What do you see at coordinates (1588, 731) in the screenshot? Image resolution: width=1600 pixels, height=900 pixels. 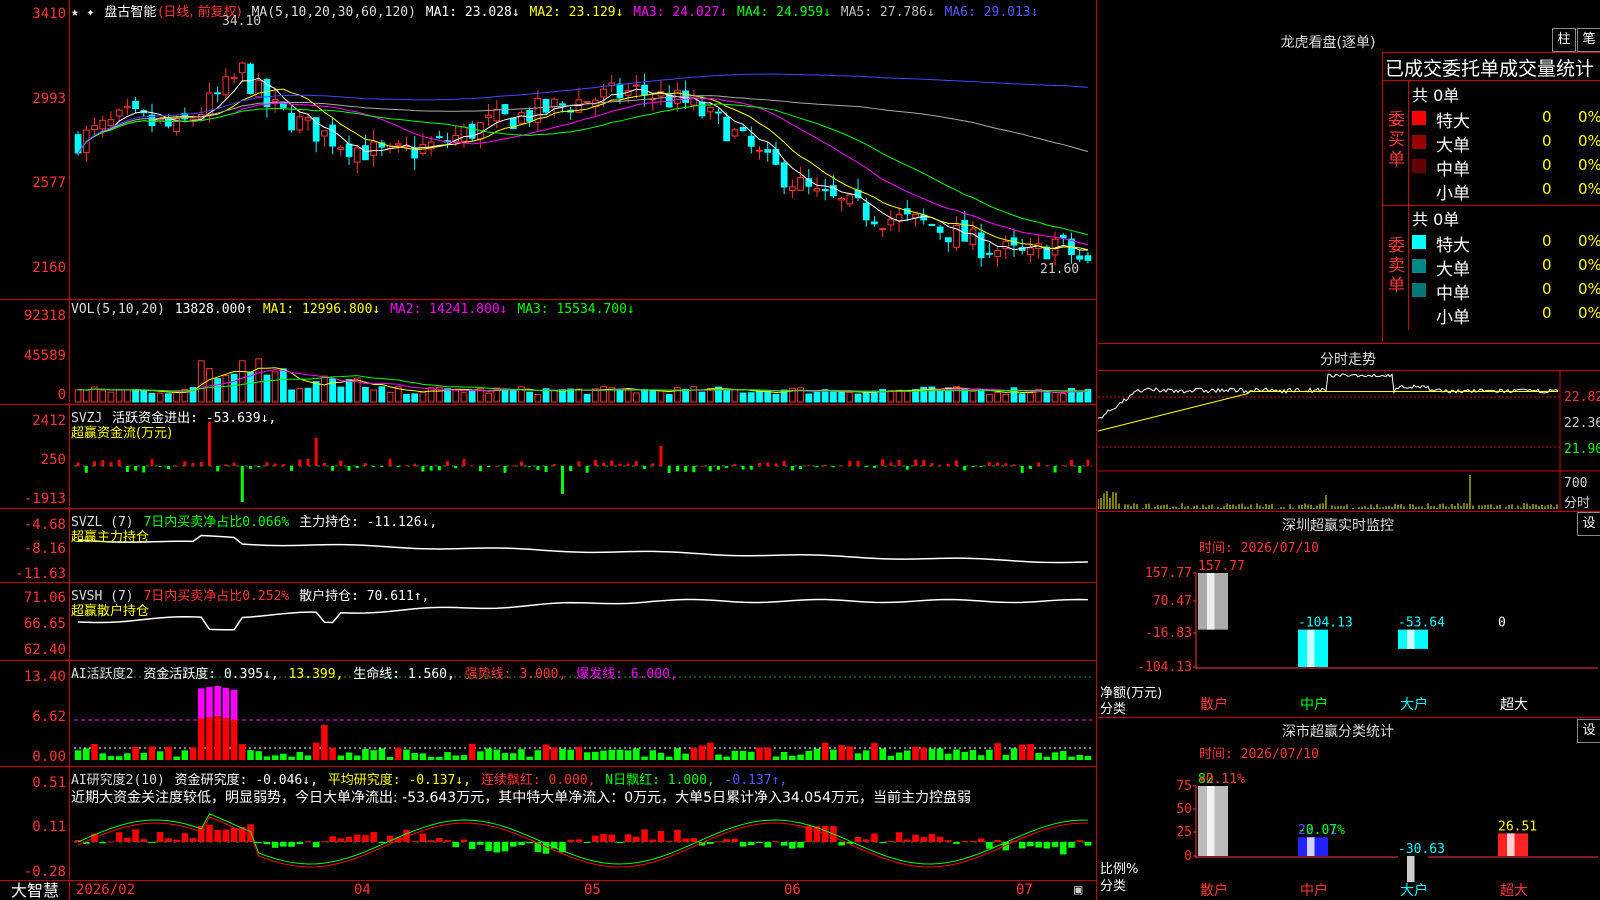 I see `class-settings-button: 设` at bounding box center [1588, 731].